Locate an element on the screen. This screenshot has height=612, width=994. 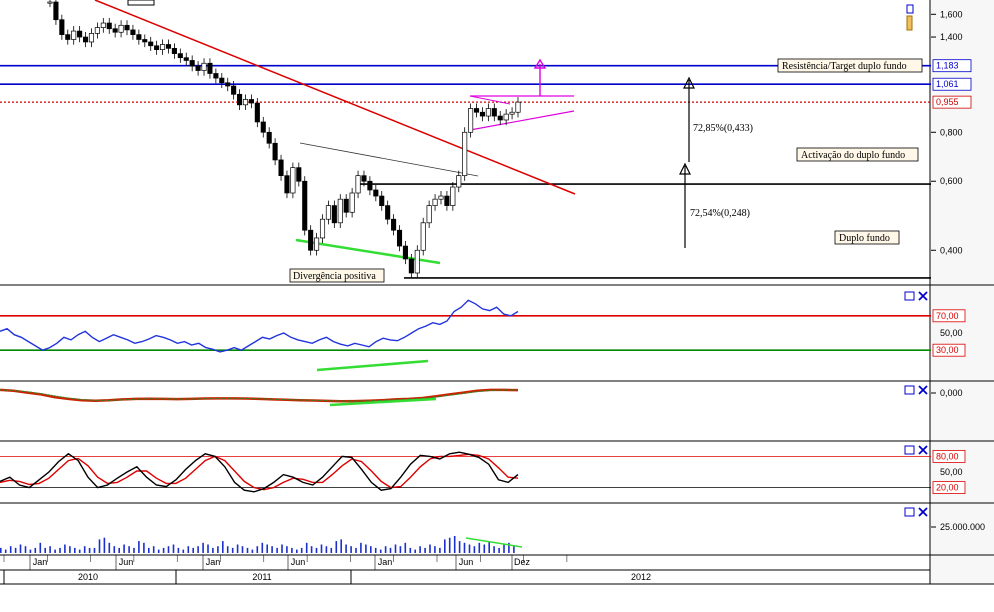
rsi-divergence-line is located at coordinates (372, 365).